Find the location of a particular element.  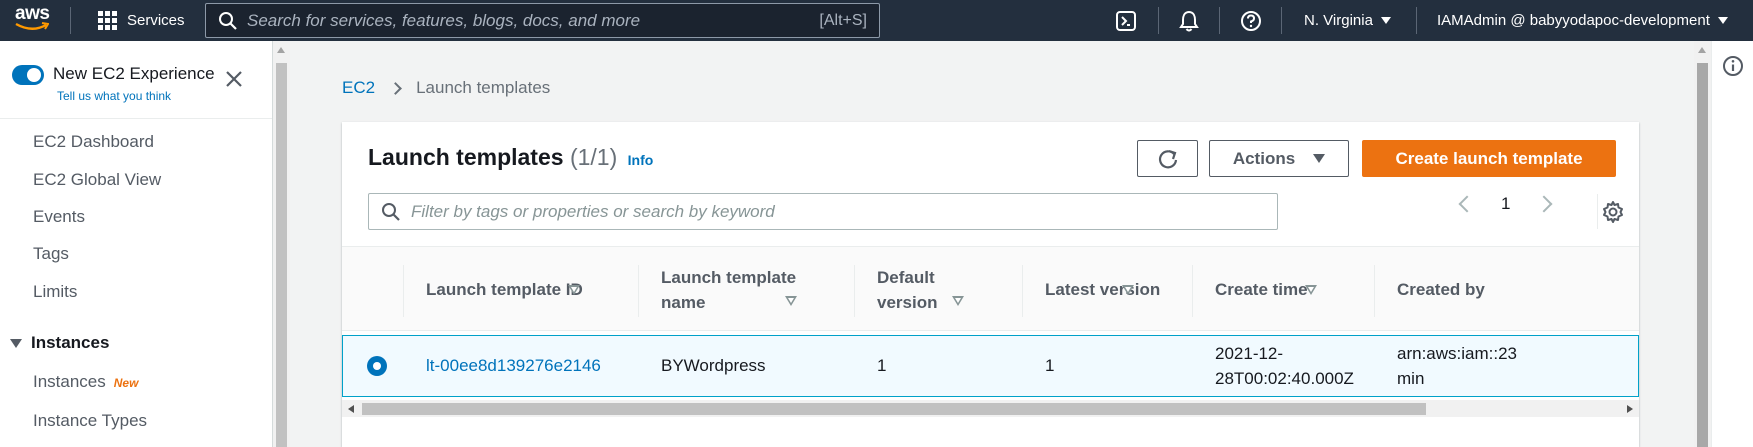

launch-template-id-link: lt-00ee8d139276e2146 is located at coordinates (513, 365).